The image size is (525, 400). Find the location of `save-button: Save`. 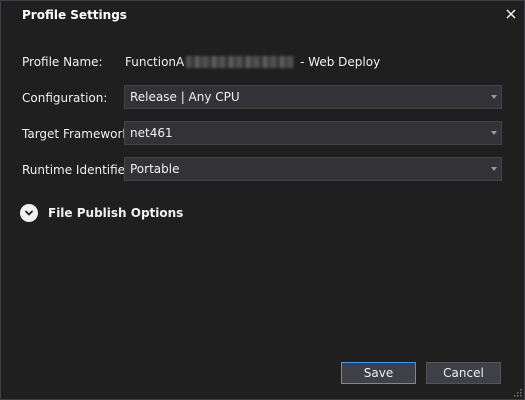

save-button: Save is located at coordinates (378, 373).